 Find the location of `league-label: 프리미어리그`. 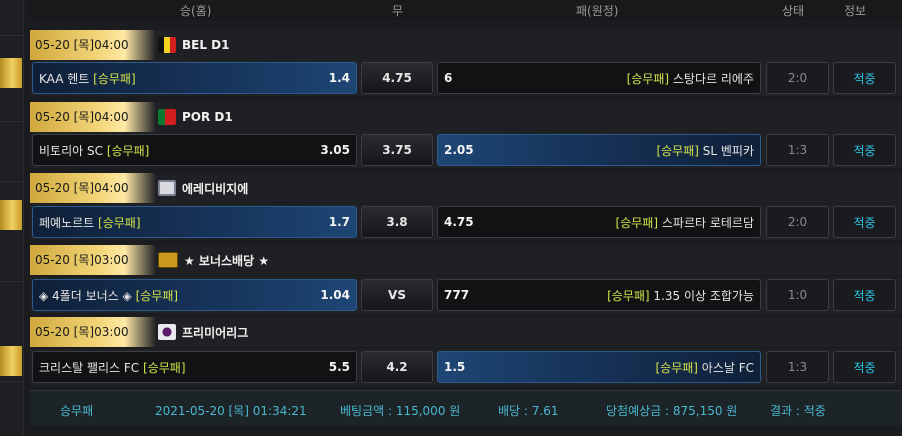

league-label: 프리미어리그 is located at coordinates (203, 332).